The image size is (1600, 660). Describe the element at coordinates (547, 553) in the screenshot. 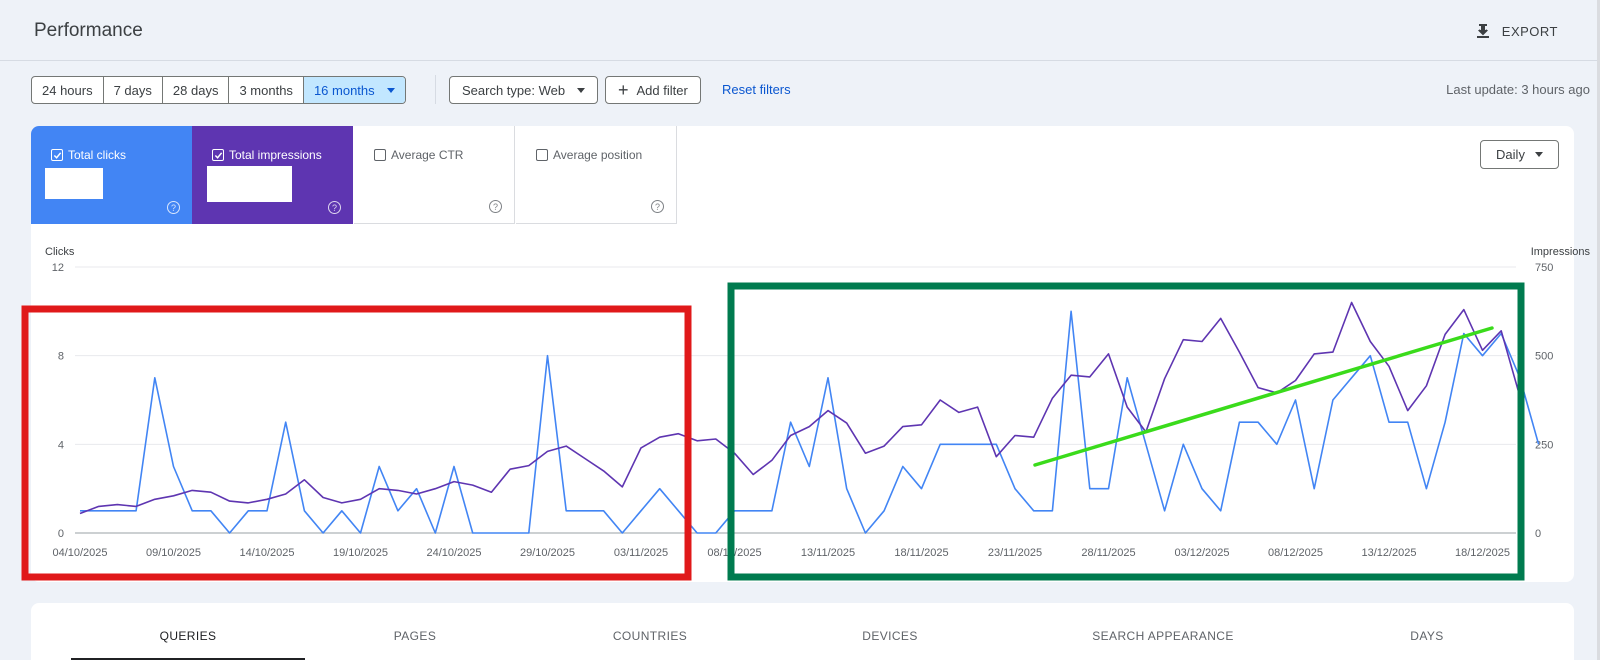

I see `x-tick-label: 29/10/2025` at that location.